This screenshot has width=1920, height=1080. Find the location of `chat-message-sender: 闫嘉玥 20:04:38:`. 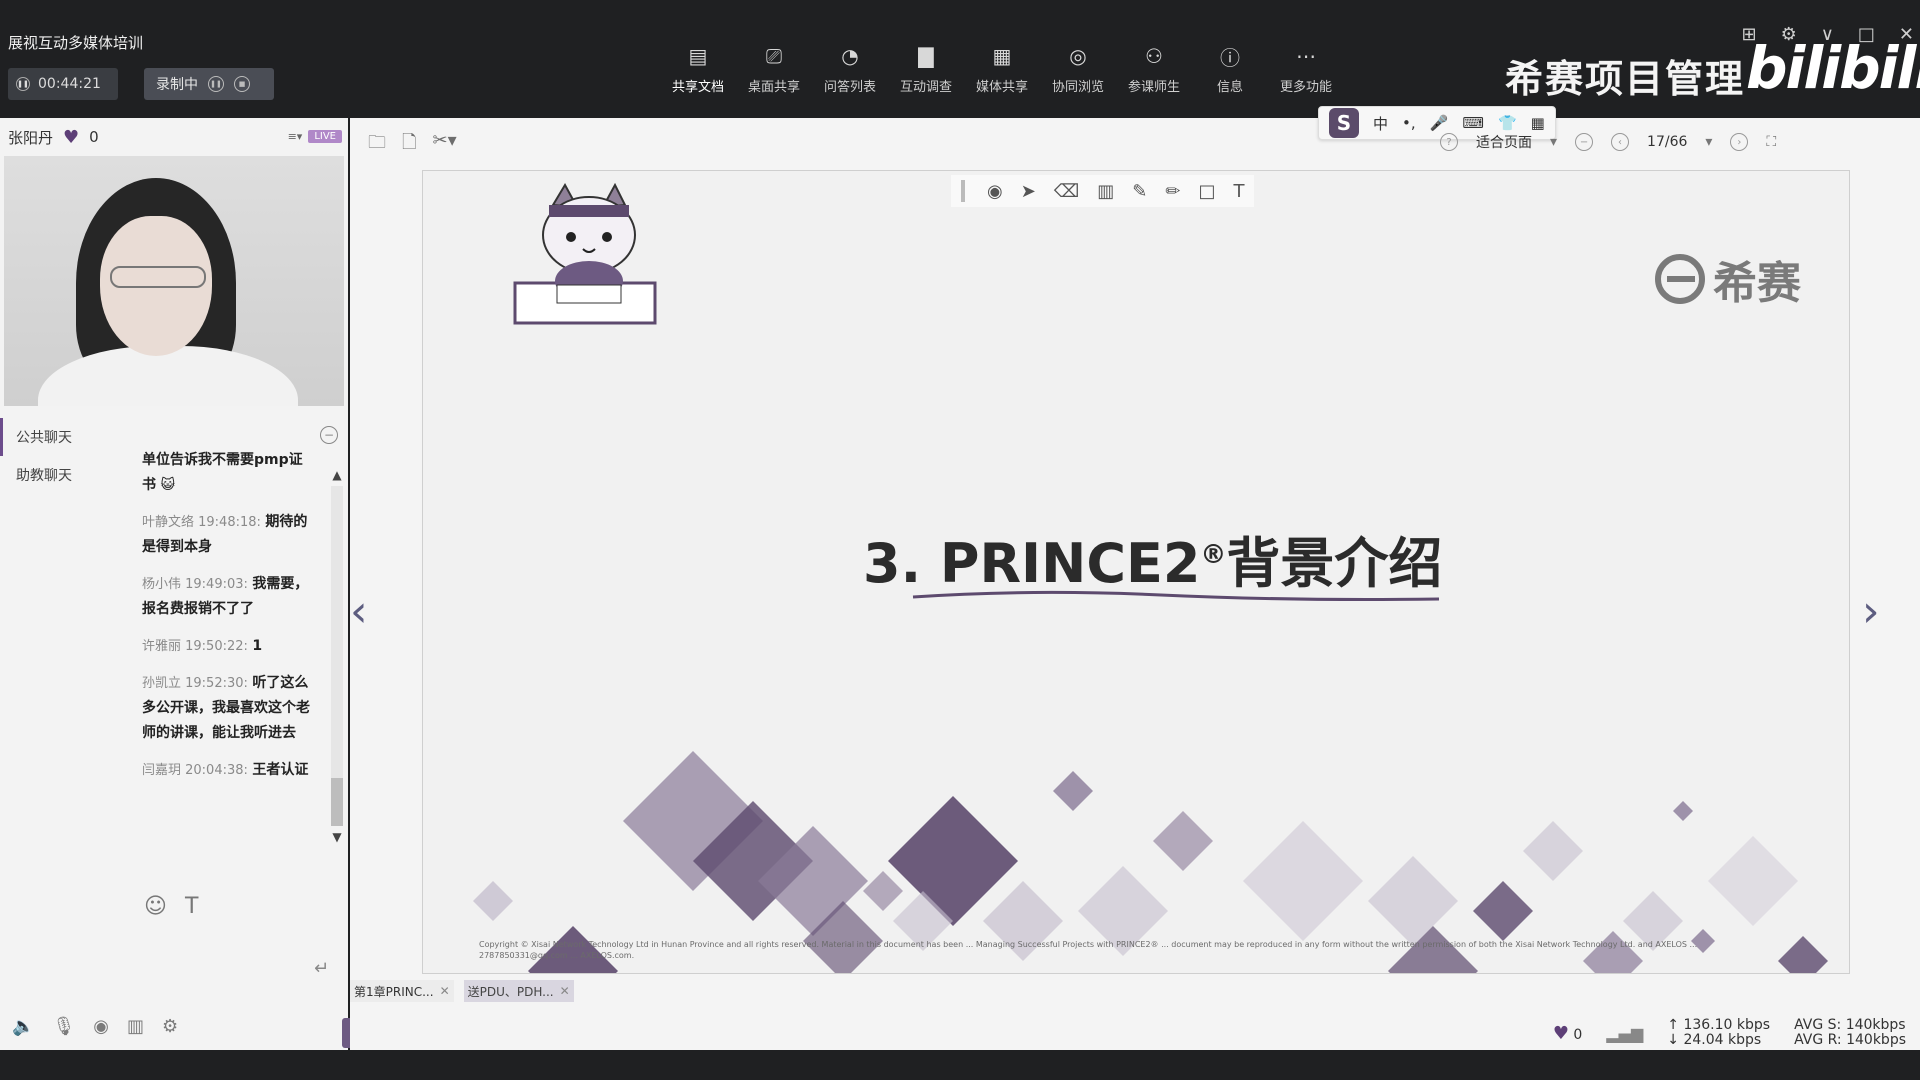

chat-message-sender: 闫嘉玥 20:04:38: is located at coordinates (195, 770).